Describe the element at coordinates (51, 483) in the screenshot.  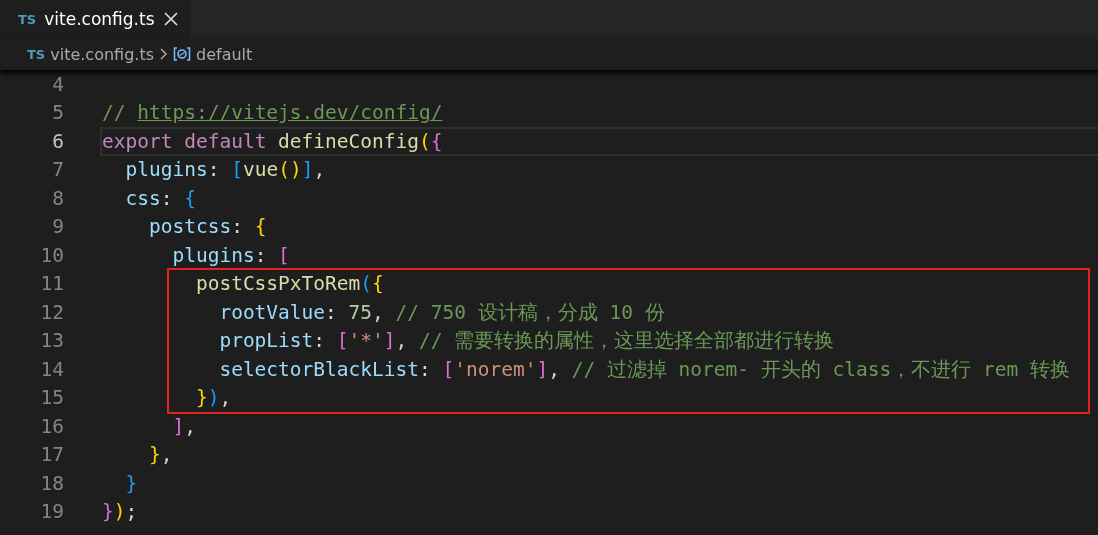
I see `line-number: 18` at that location.